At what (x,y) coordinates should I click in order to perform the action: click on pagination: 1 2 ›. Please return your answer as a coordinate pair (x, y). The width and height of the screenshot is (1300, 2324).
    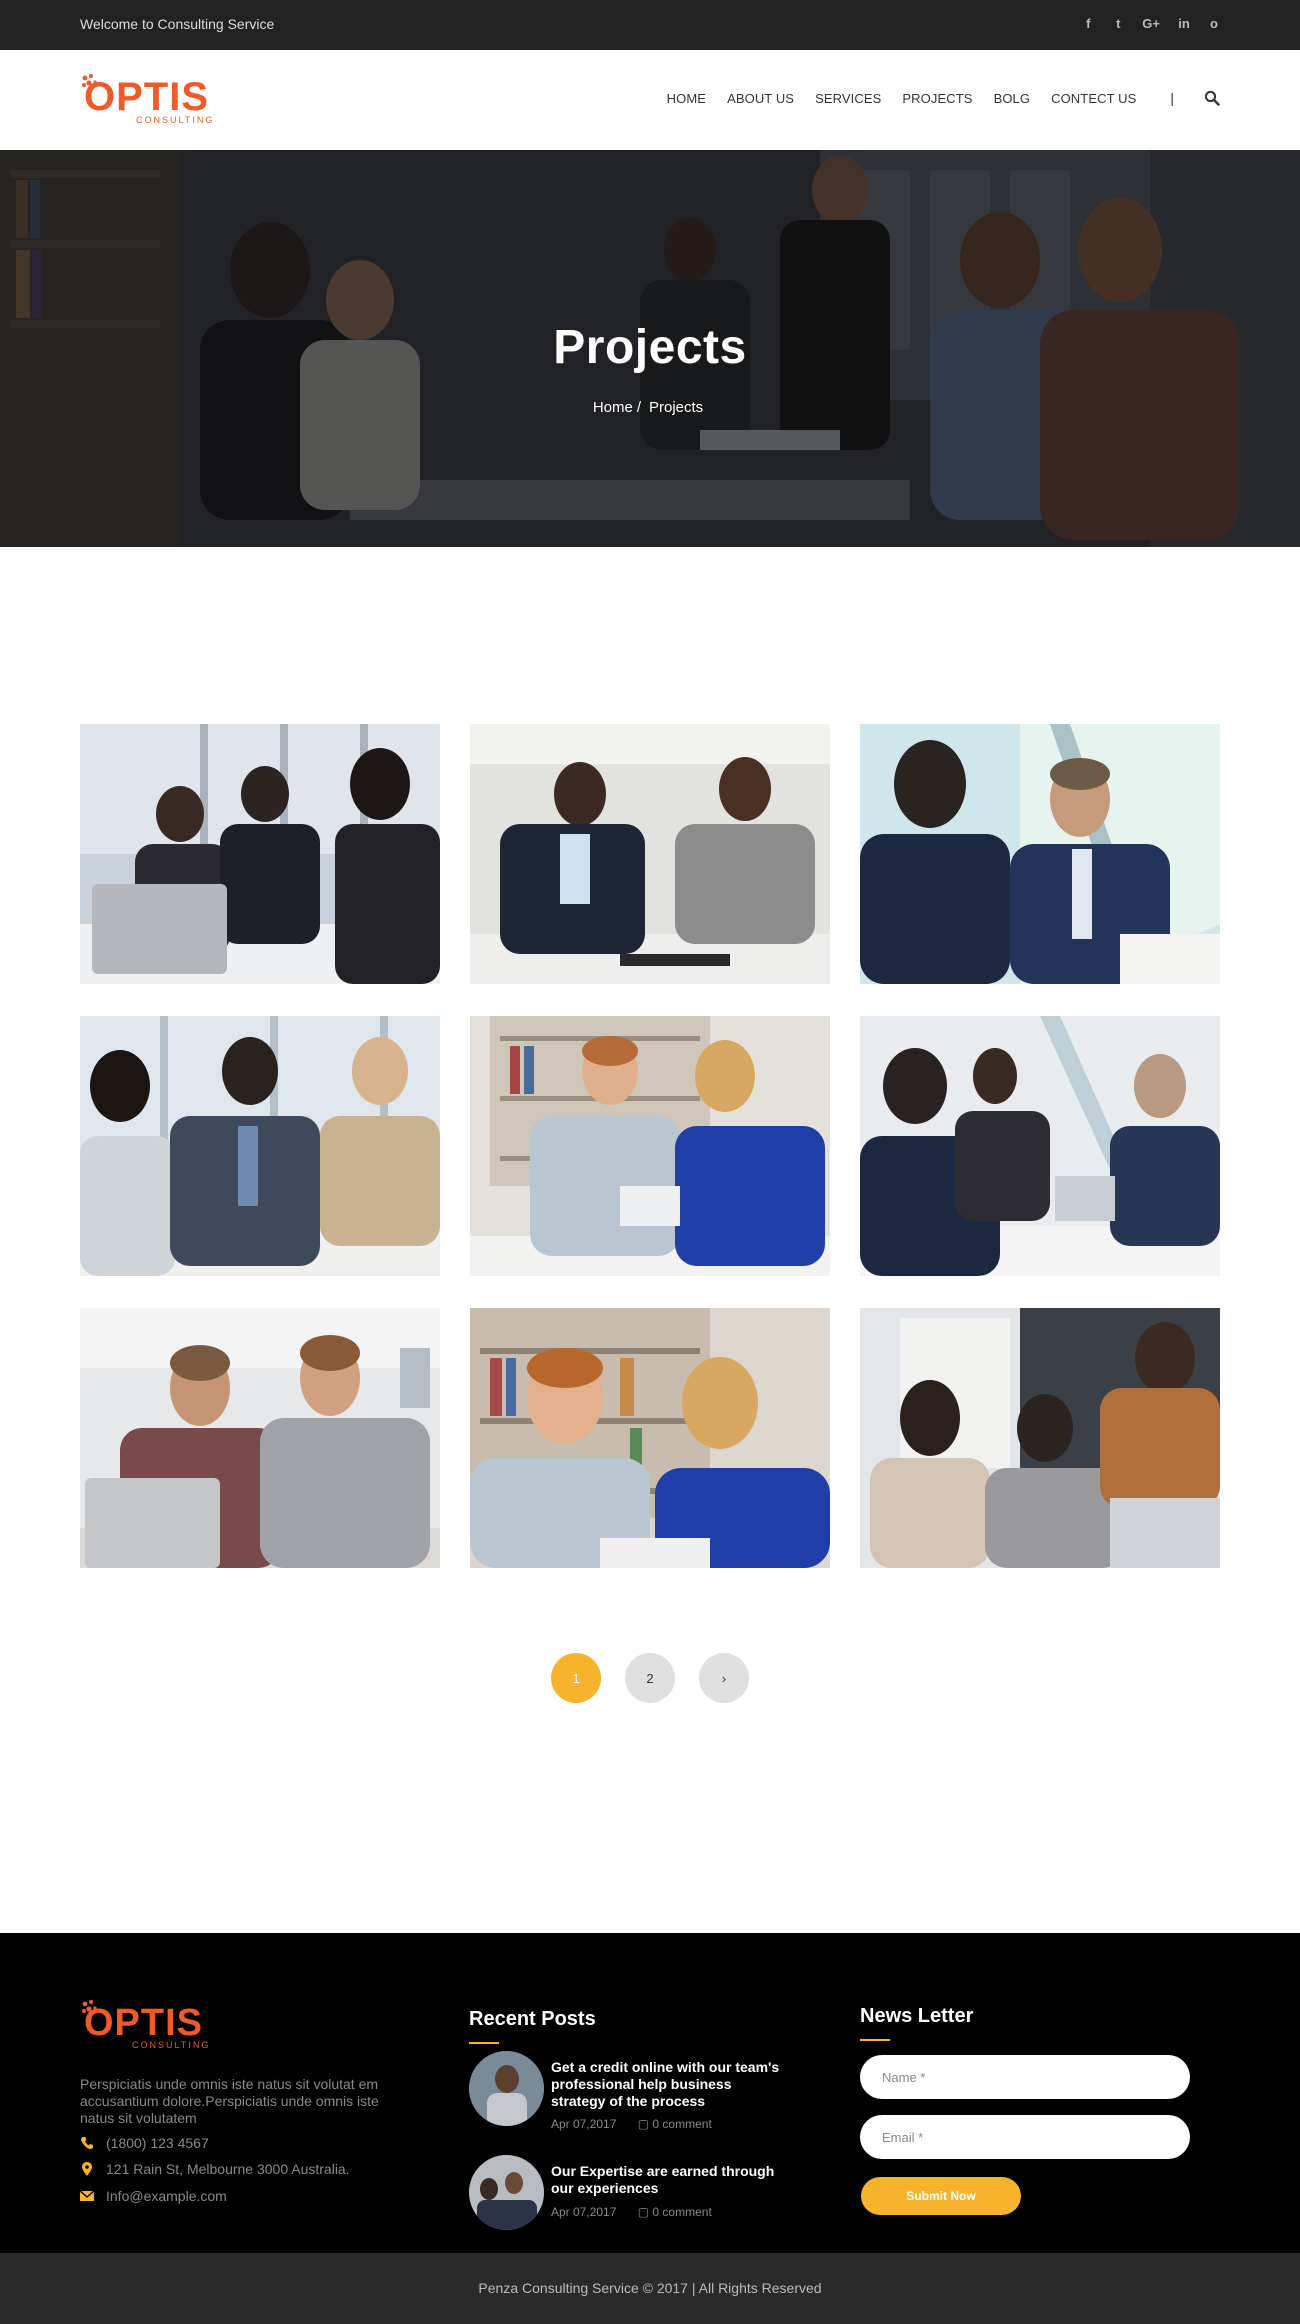
    Looking at the image, I should click on (650, 1678).